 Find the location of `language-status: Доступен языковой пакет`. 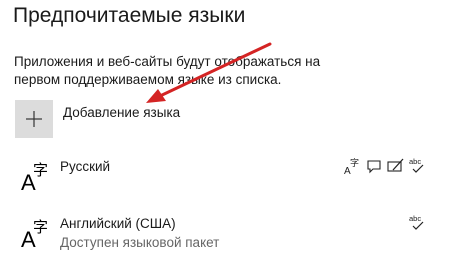

language-status: Доступен языковой пакет is located at coordinates (140, 242).